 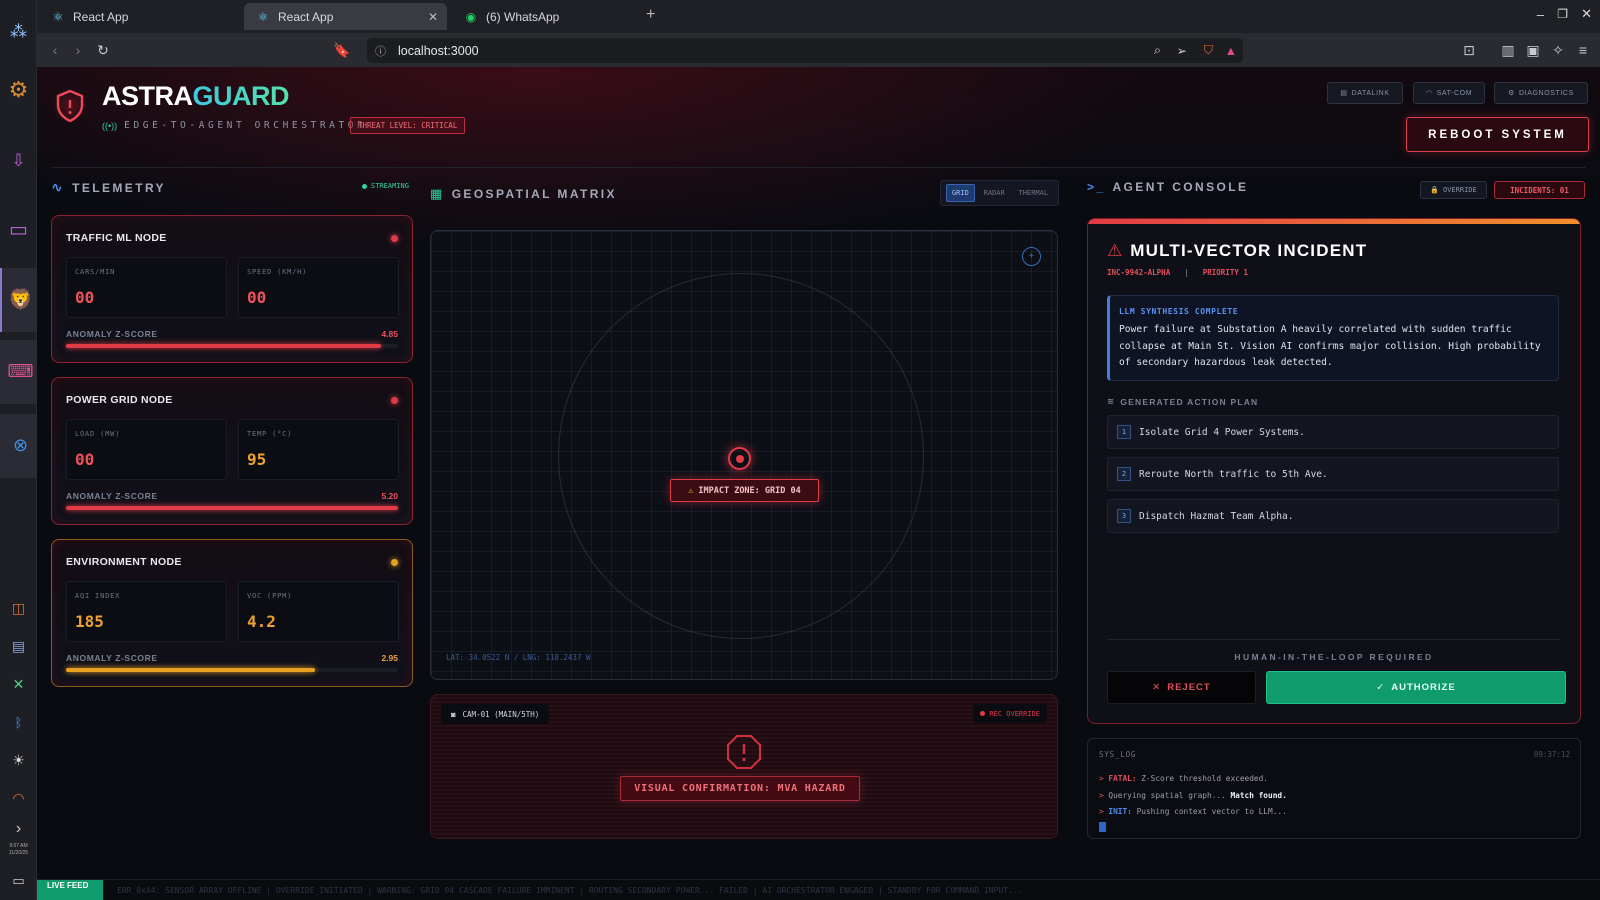 I want to click on expand-chevron-icon: ›, so click(x=18, y=828).